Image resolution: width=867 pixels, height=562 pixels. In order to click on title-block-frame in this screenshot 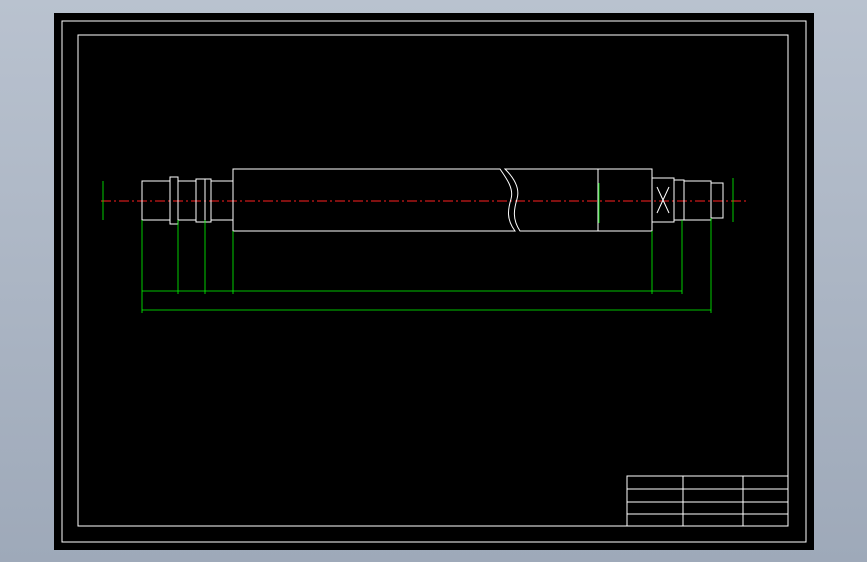, I will do `click(707, 501)`.